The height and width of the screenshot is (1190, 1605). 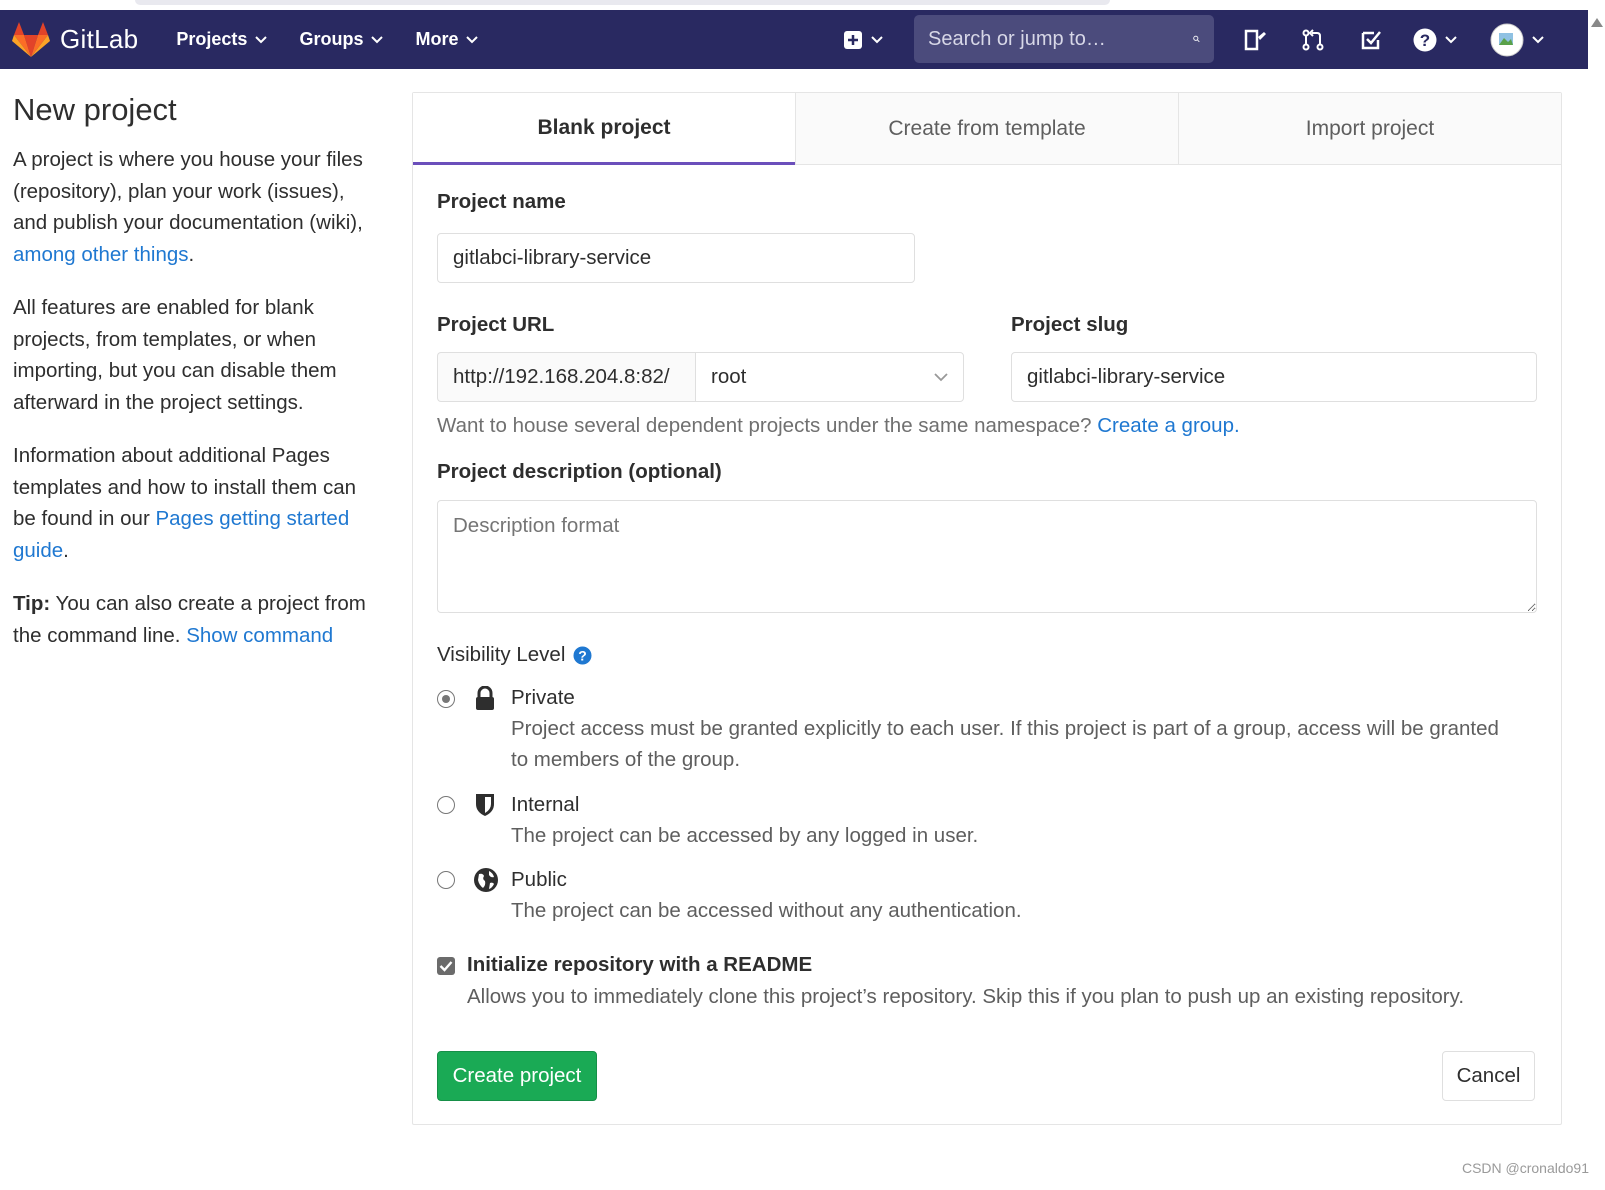 I want to click on merge-request-icon, so click(x=1313, y=39).